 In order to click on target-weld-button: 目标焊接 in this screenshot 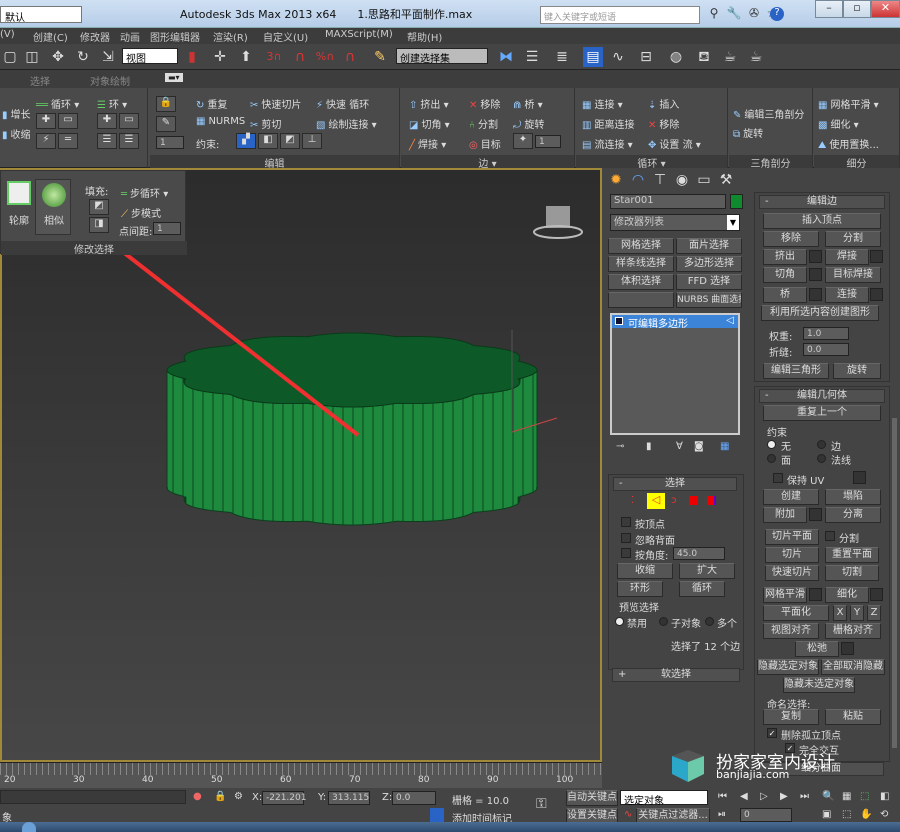, I will do `click(853, 275)`.